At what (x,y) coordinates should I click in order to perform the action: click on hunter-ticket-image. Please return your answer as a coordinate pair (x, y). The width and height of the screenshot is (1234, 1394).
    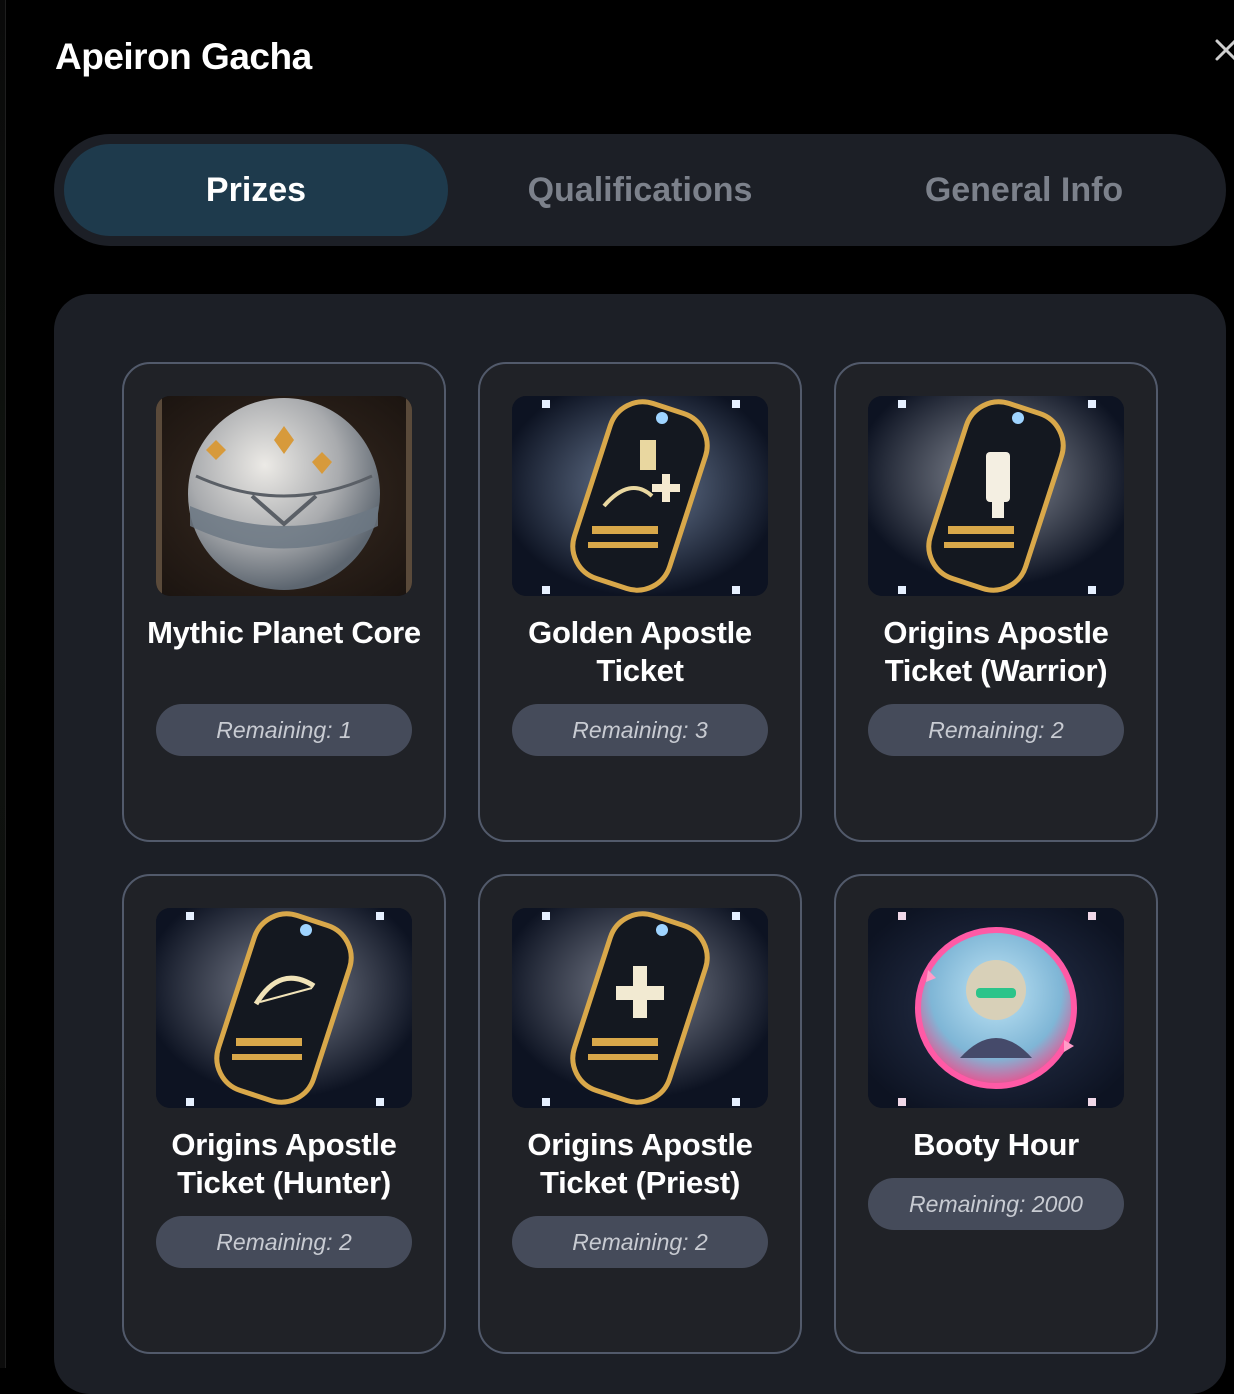
    Looking at the image, I should click on (284, 1008).